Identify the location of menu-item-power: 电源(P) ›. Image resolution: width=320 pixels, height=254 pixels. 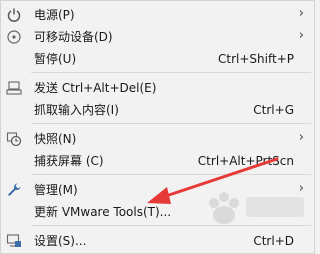
(157, 15).